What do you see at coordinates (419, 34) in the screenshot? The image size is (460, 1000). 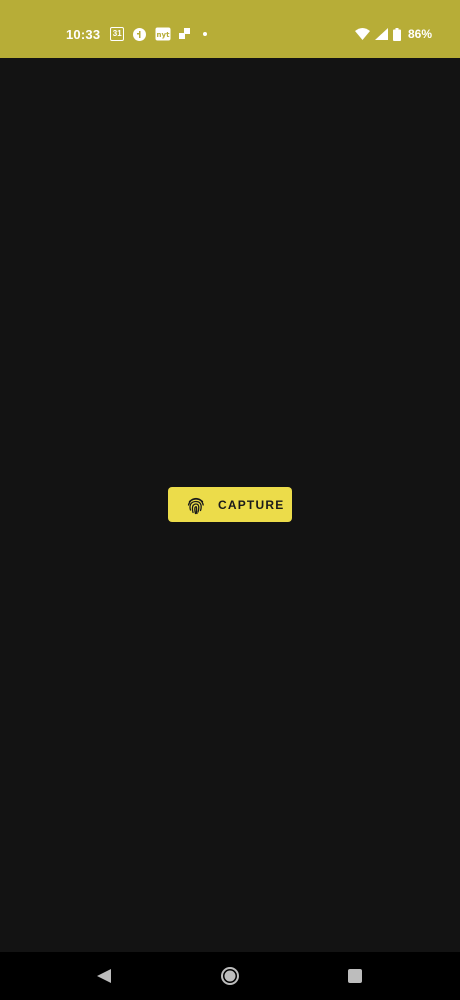 I see `battery-percent: 86%` at bounding box center [419, 34].